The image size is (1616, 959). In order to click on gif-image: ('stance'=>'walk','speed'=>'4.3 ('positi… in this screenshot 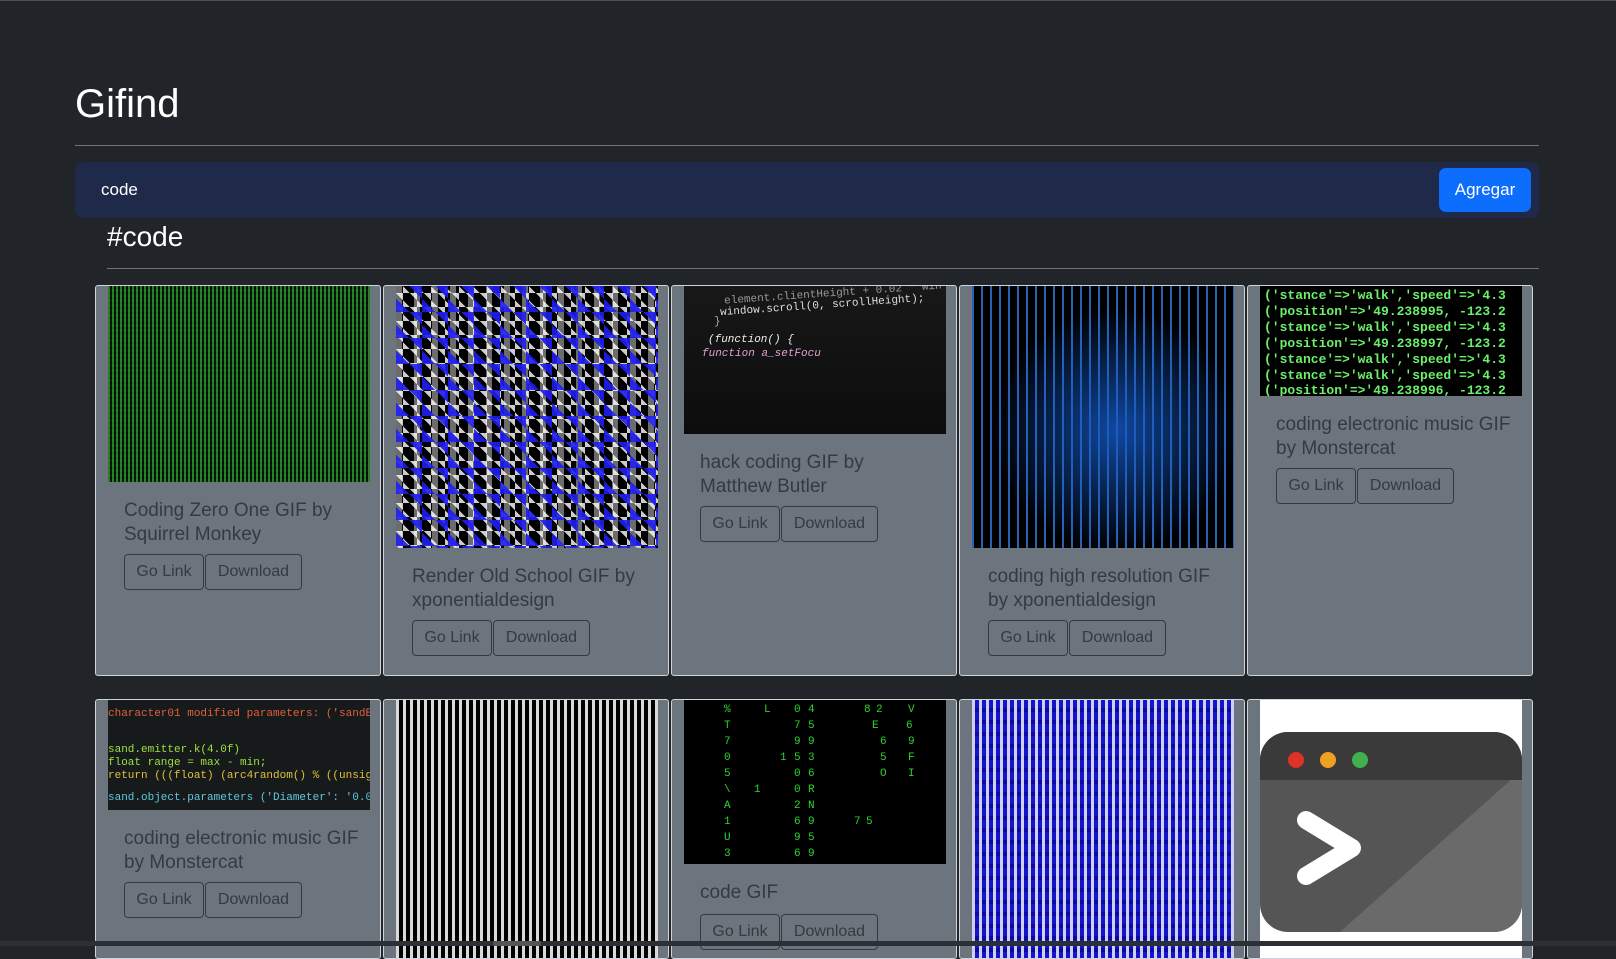, I will do `click(1391, 341)`.